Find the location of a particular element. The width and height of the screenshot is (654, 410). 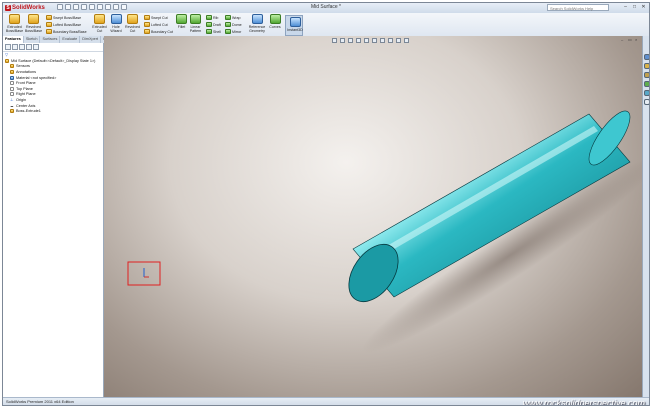

fillet-label: Fillet is located at coordinates (181, 27).